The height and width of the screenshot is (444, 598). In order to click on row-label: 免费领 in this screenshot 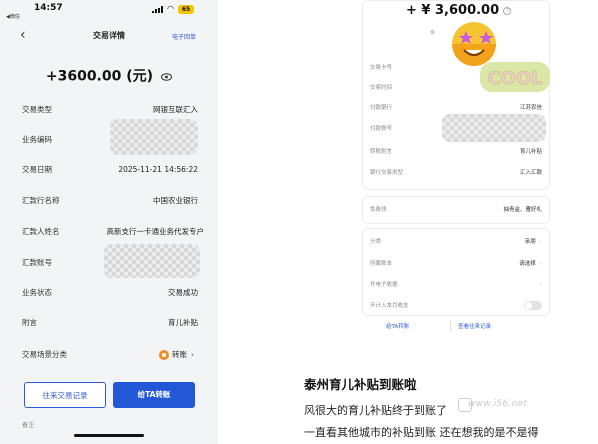, I will do `click(378, 210)`.